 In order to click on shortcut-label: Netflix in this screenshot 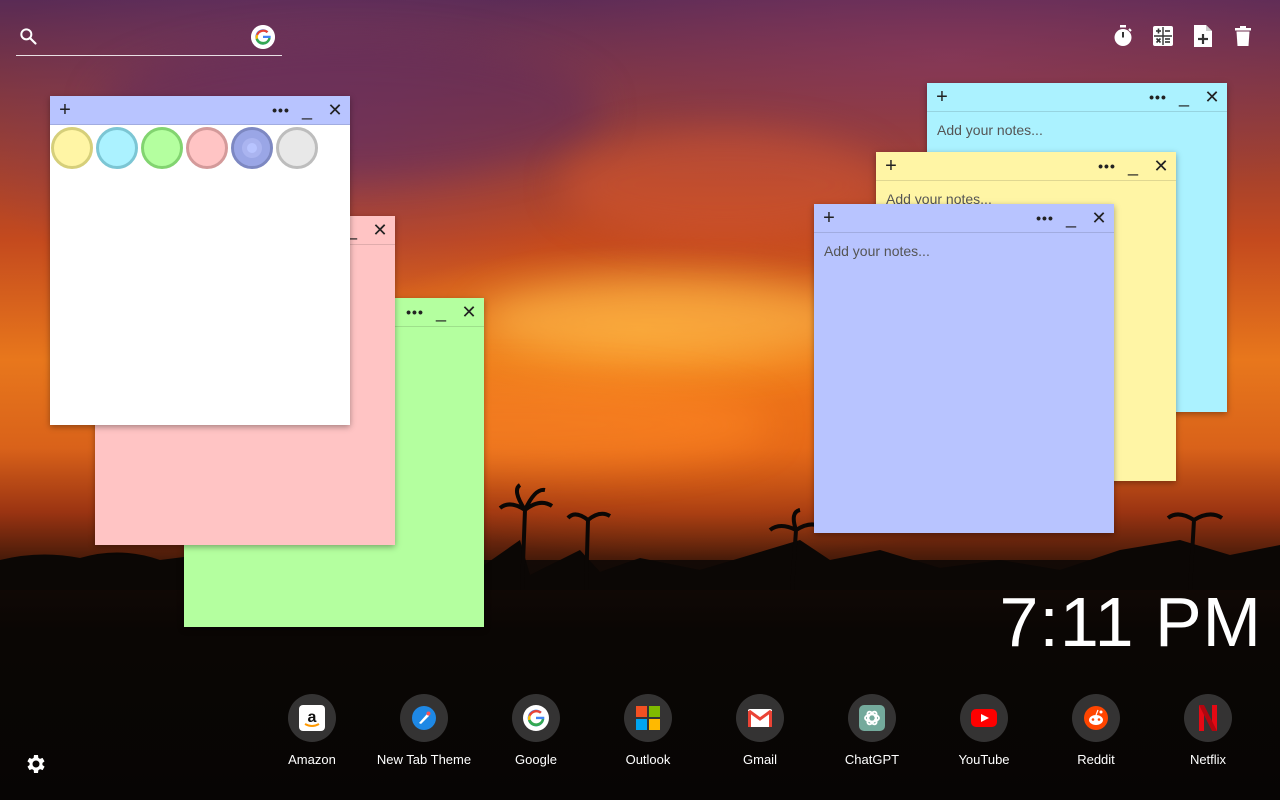, I will do `click(1208, 759)`.